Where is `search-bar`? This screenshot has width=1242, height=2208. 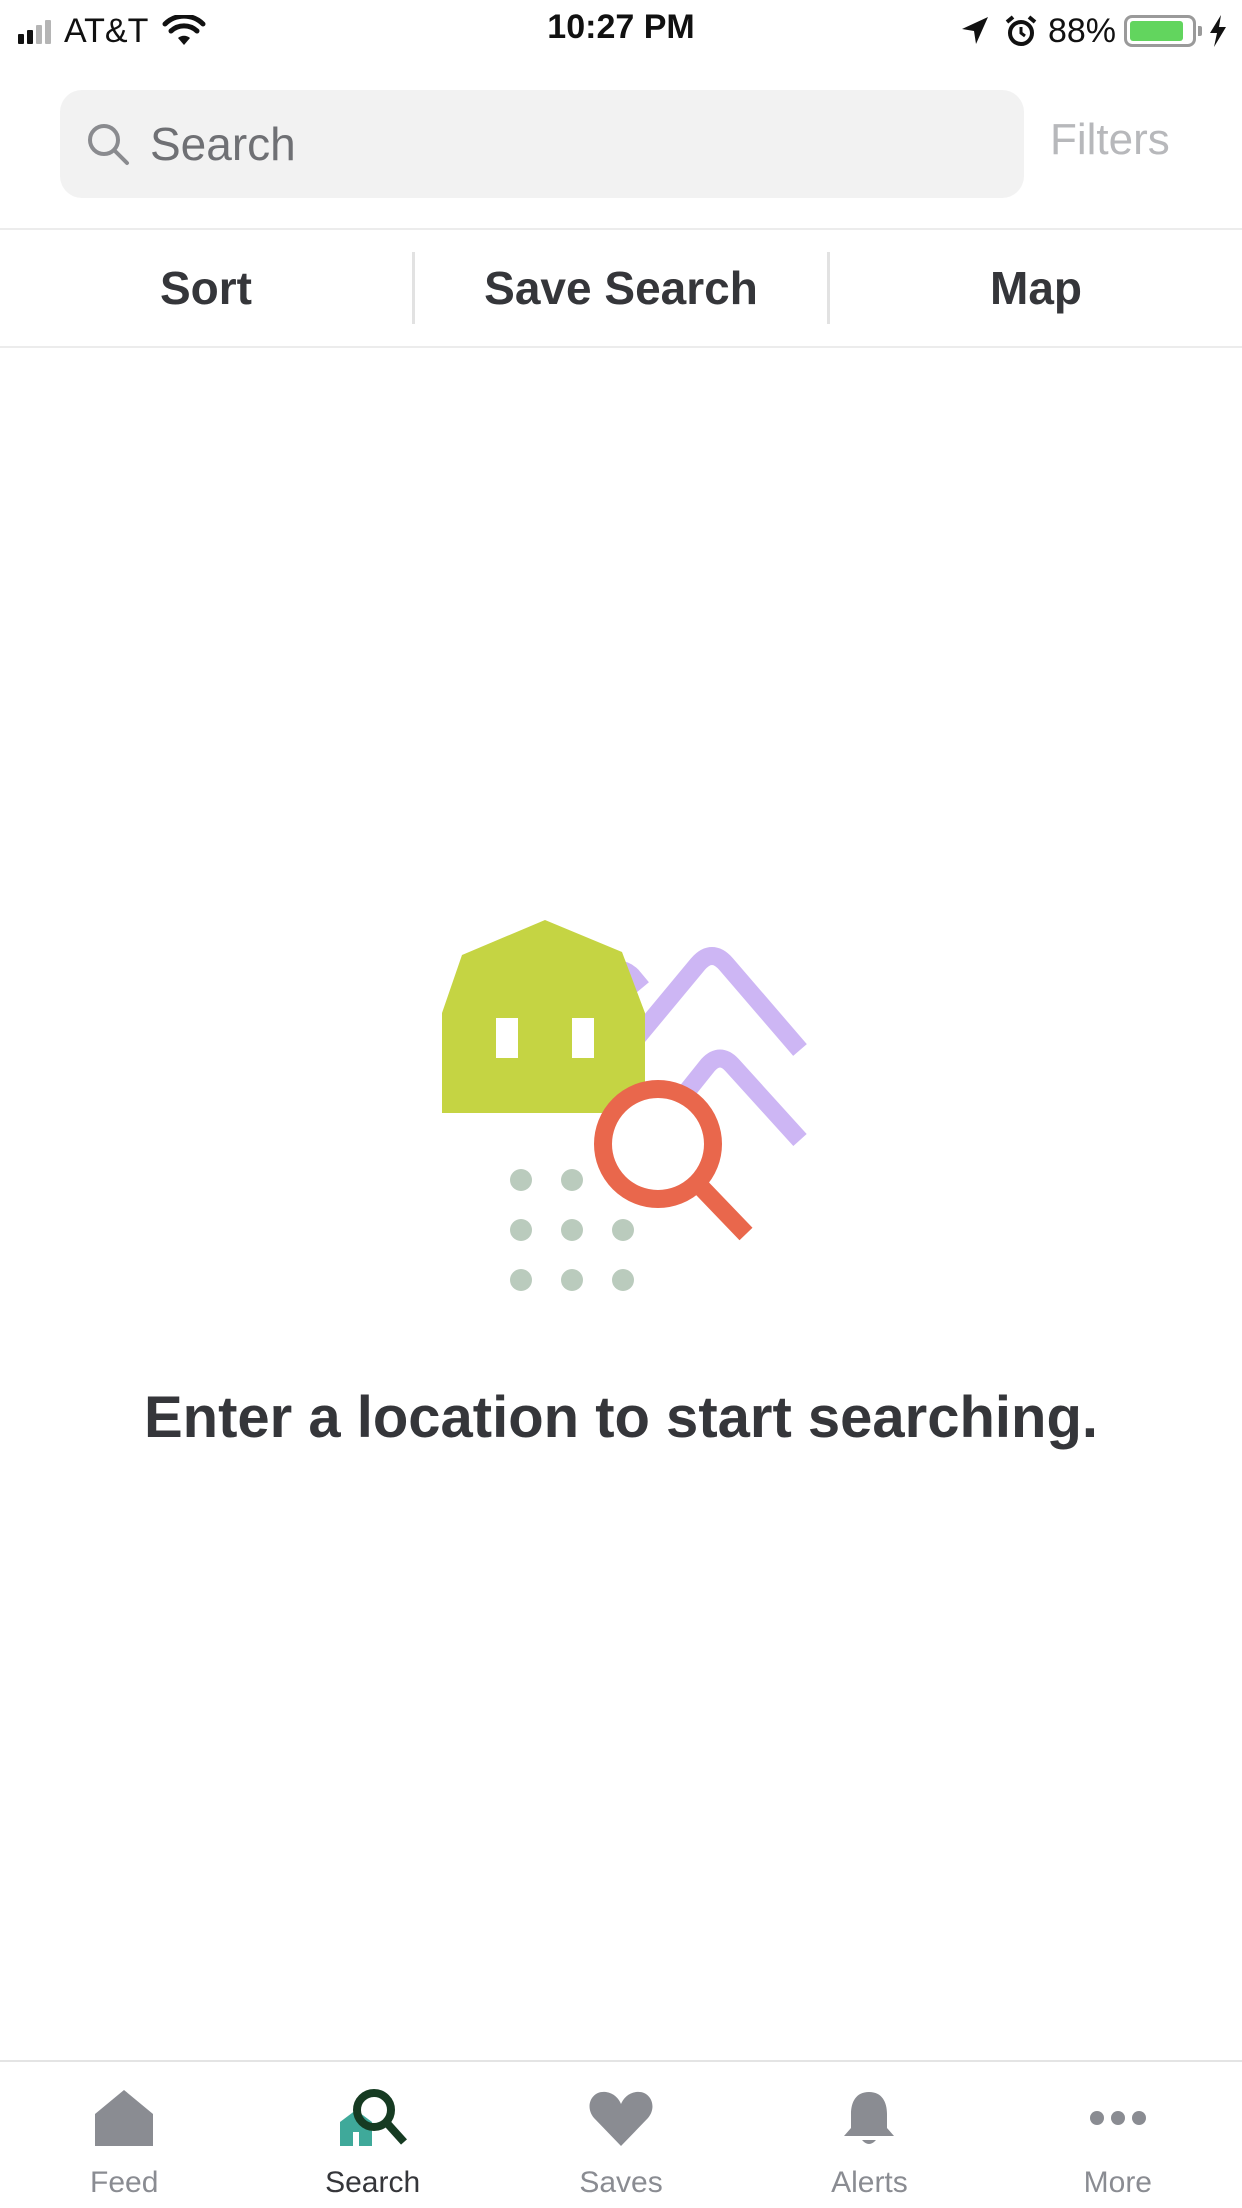
search-bar is located at coordinates (542, 144).